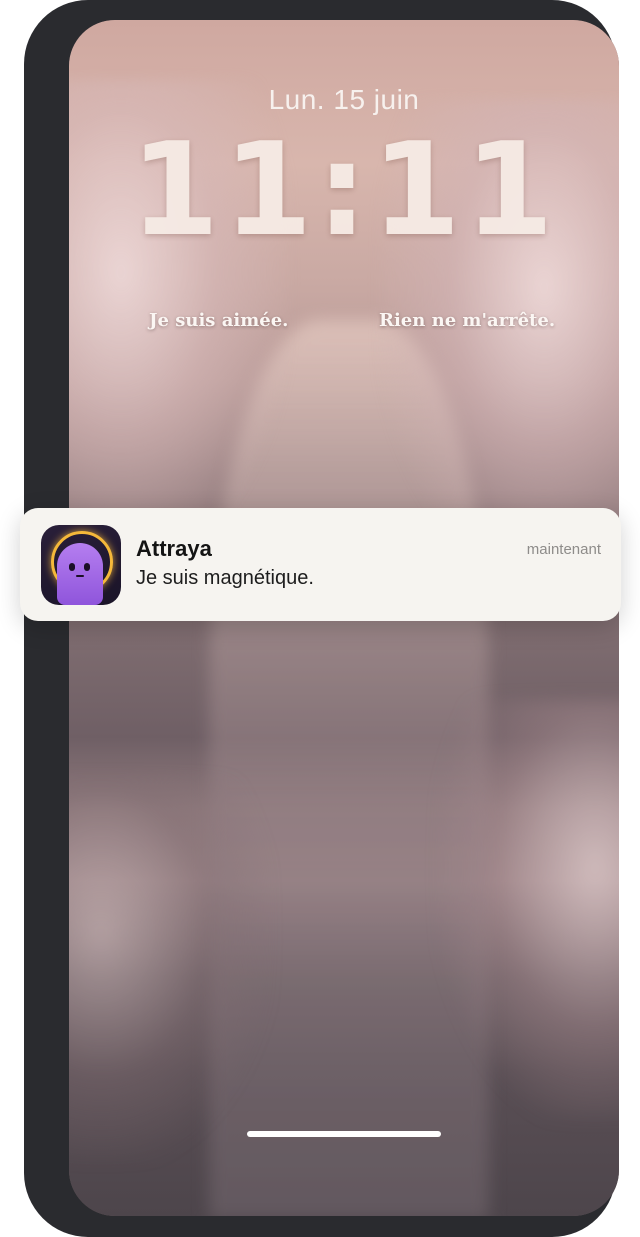  I want to click on purple-creature-icon, so click(80, 574).